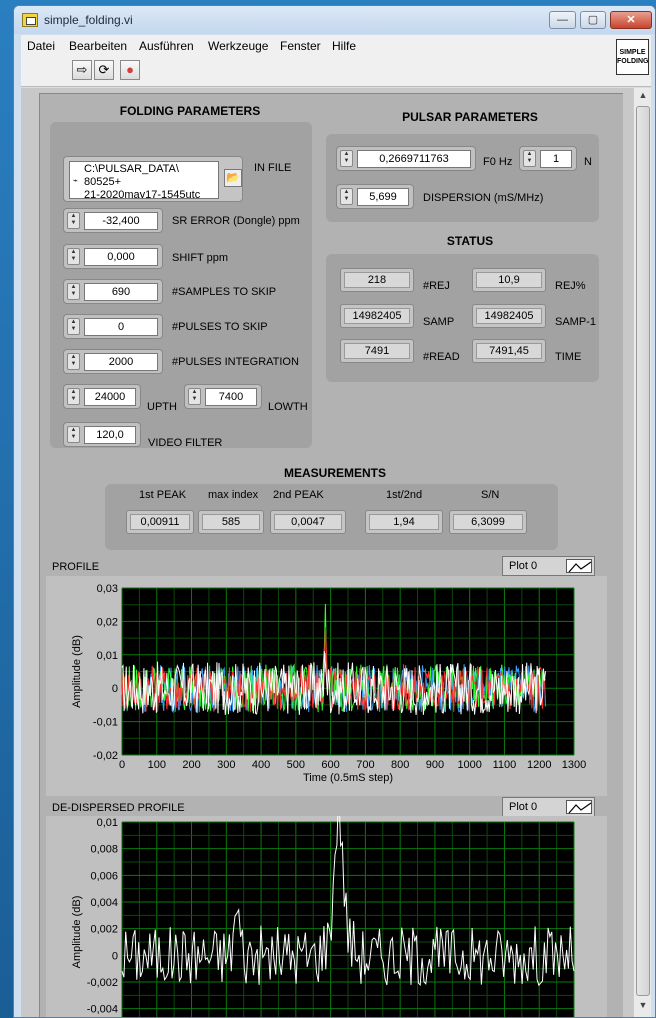  I want to click on sr-error-control: ▲ ▼ -32,400, so click(113, 220).